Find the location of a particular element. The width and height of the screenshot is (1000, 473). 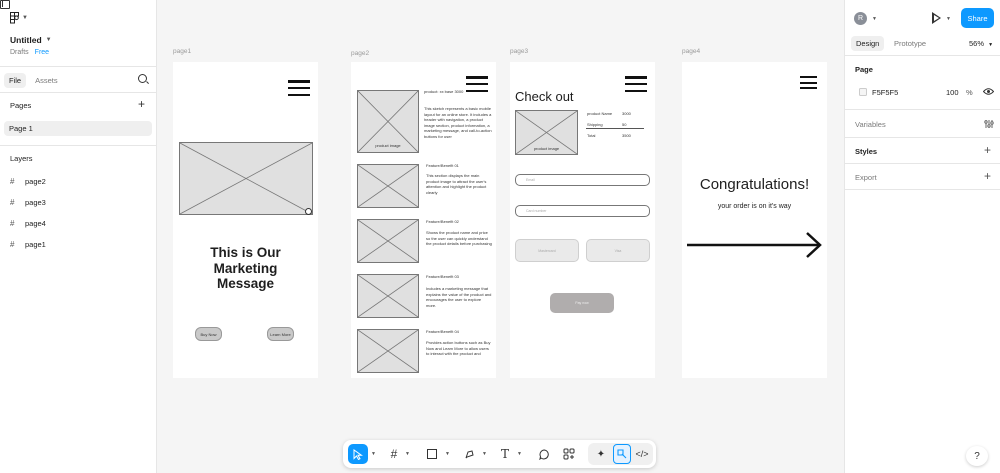

ai-tool-icon: ✦ is located at coordinates (601, 454).